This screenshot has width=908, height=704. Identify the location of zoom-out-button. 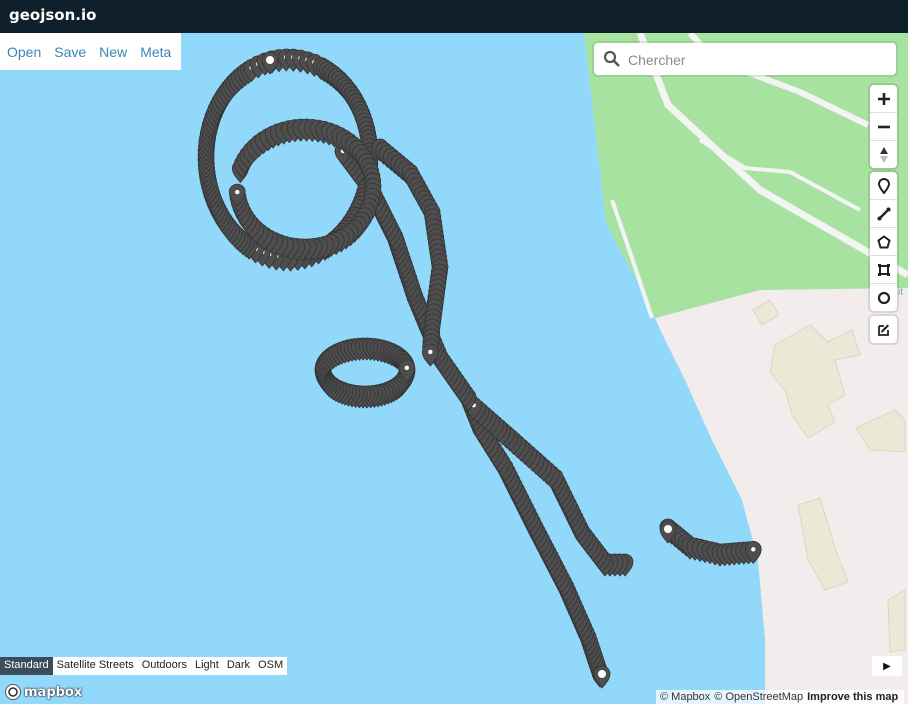
(883, 127).